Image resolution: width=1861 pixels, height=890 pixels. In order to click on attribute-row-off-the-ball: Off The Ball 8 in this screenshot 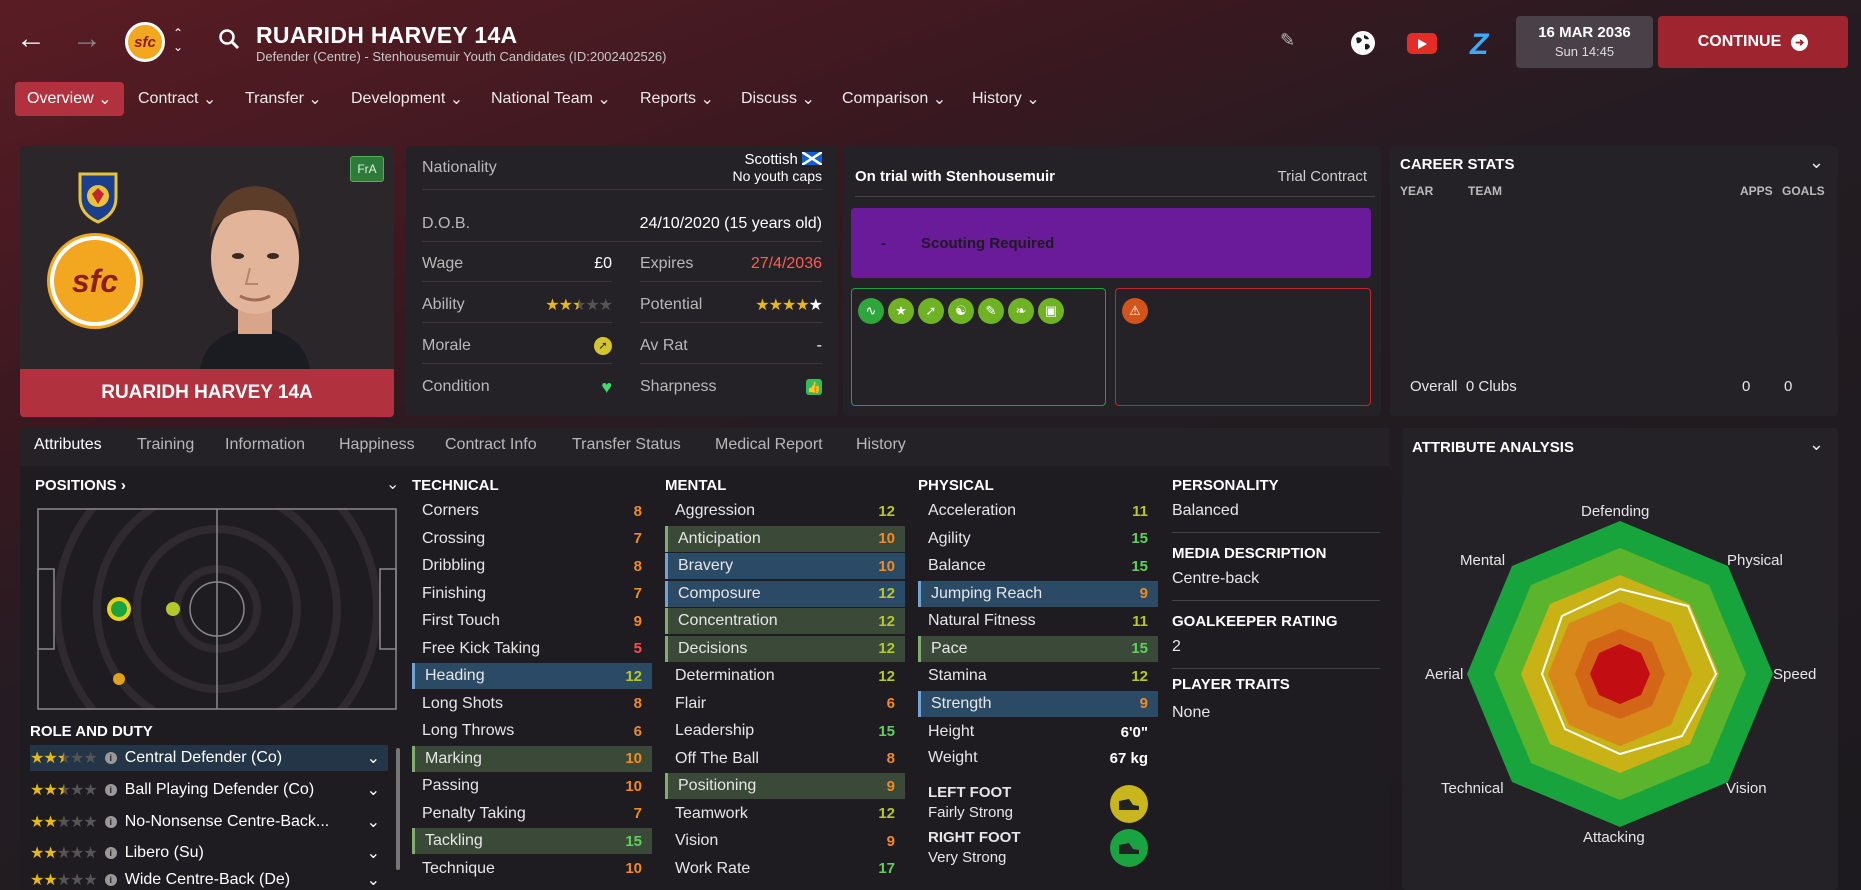, I will do `click(785, 759)`.